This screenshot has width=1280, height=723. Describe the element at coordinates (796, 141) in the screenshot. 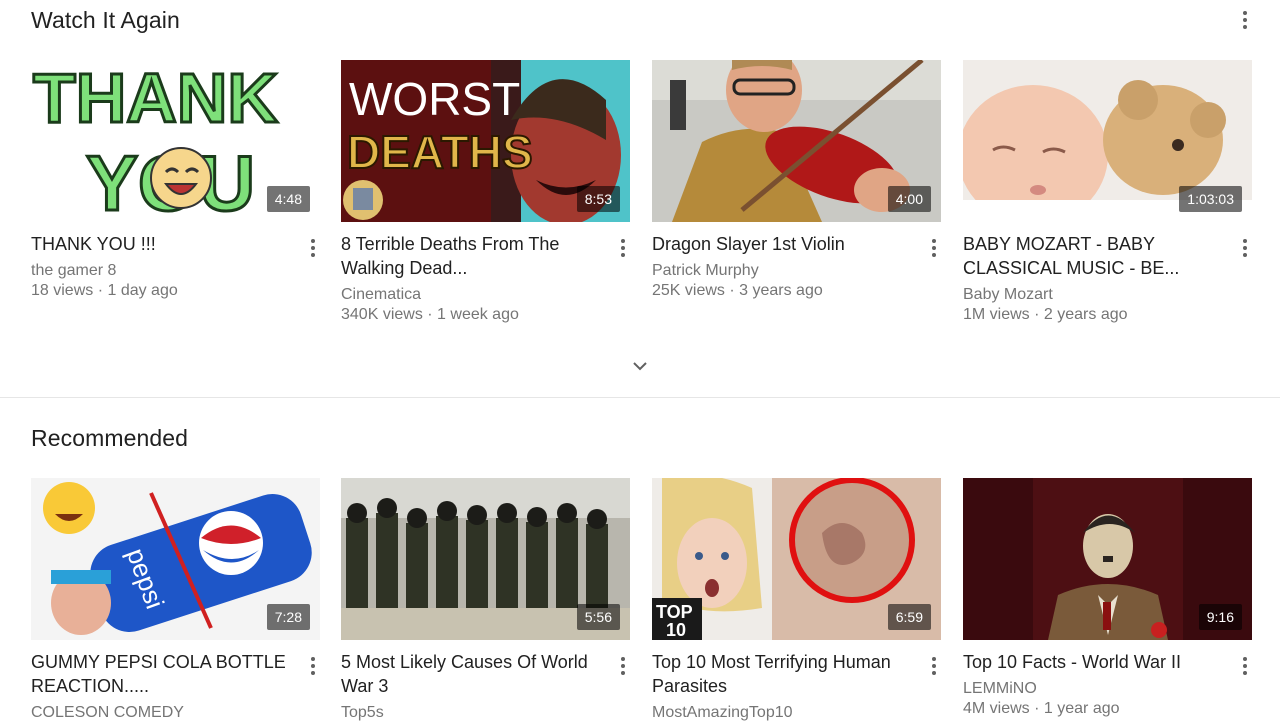

I see `video-thumbnail: 4:00` at that location.